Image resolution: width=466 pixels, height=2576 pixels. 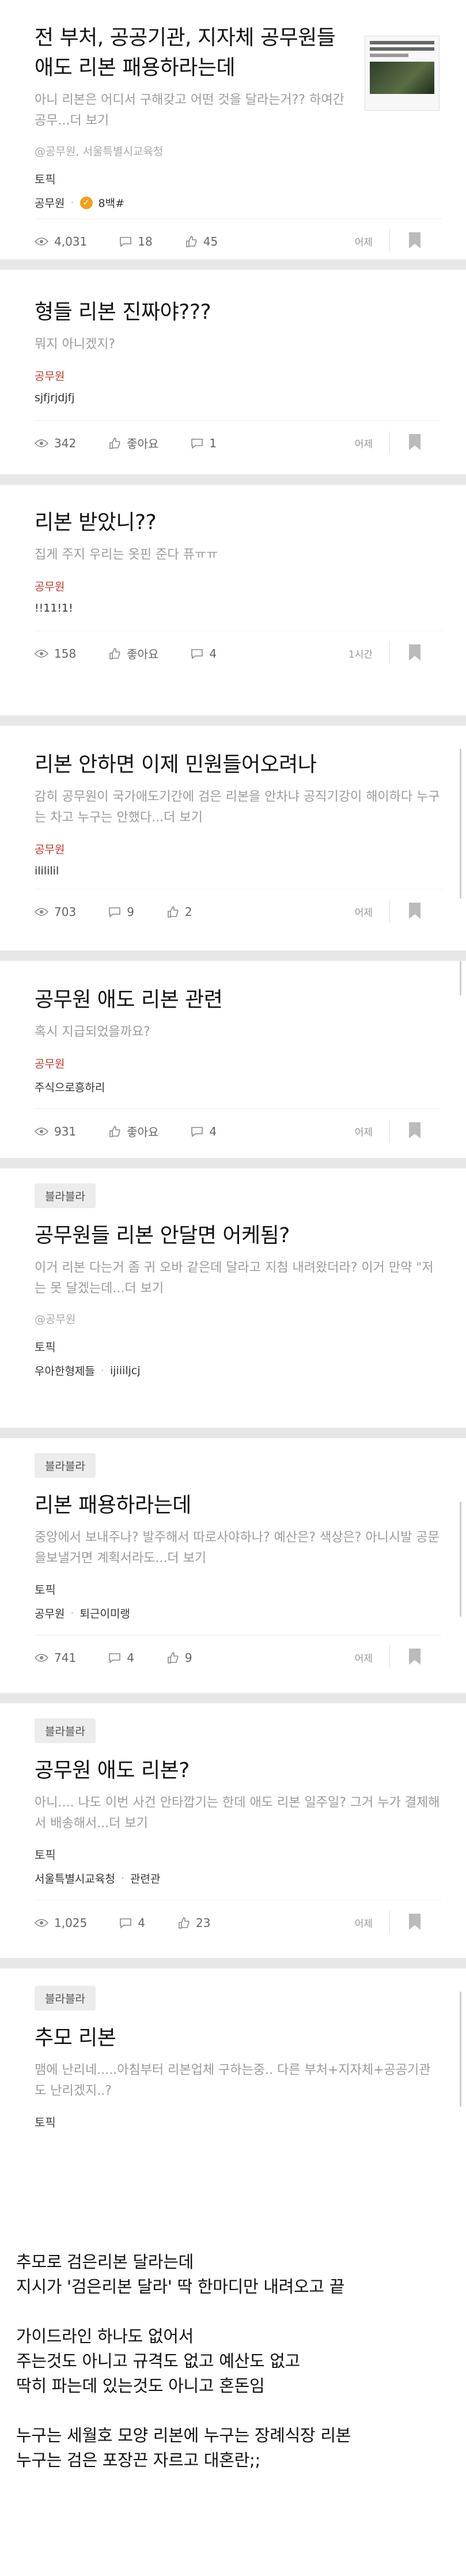 I want to click on author-row: ilililil, so click(x=238, y=871).